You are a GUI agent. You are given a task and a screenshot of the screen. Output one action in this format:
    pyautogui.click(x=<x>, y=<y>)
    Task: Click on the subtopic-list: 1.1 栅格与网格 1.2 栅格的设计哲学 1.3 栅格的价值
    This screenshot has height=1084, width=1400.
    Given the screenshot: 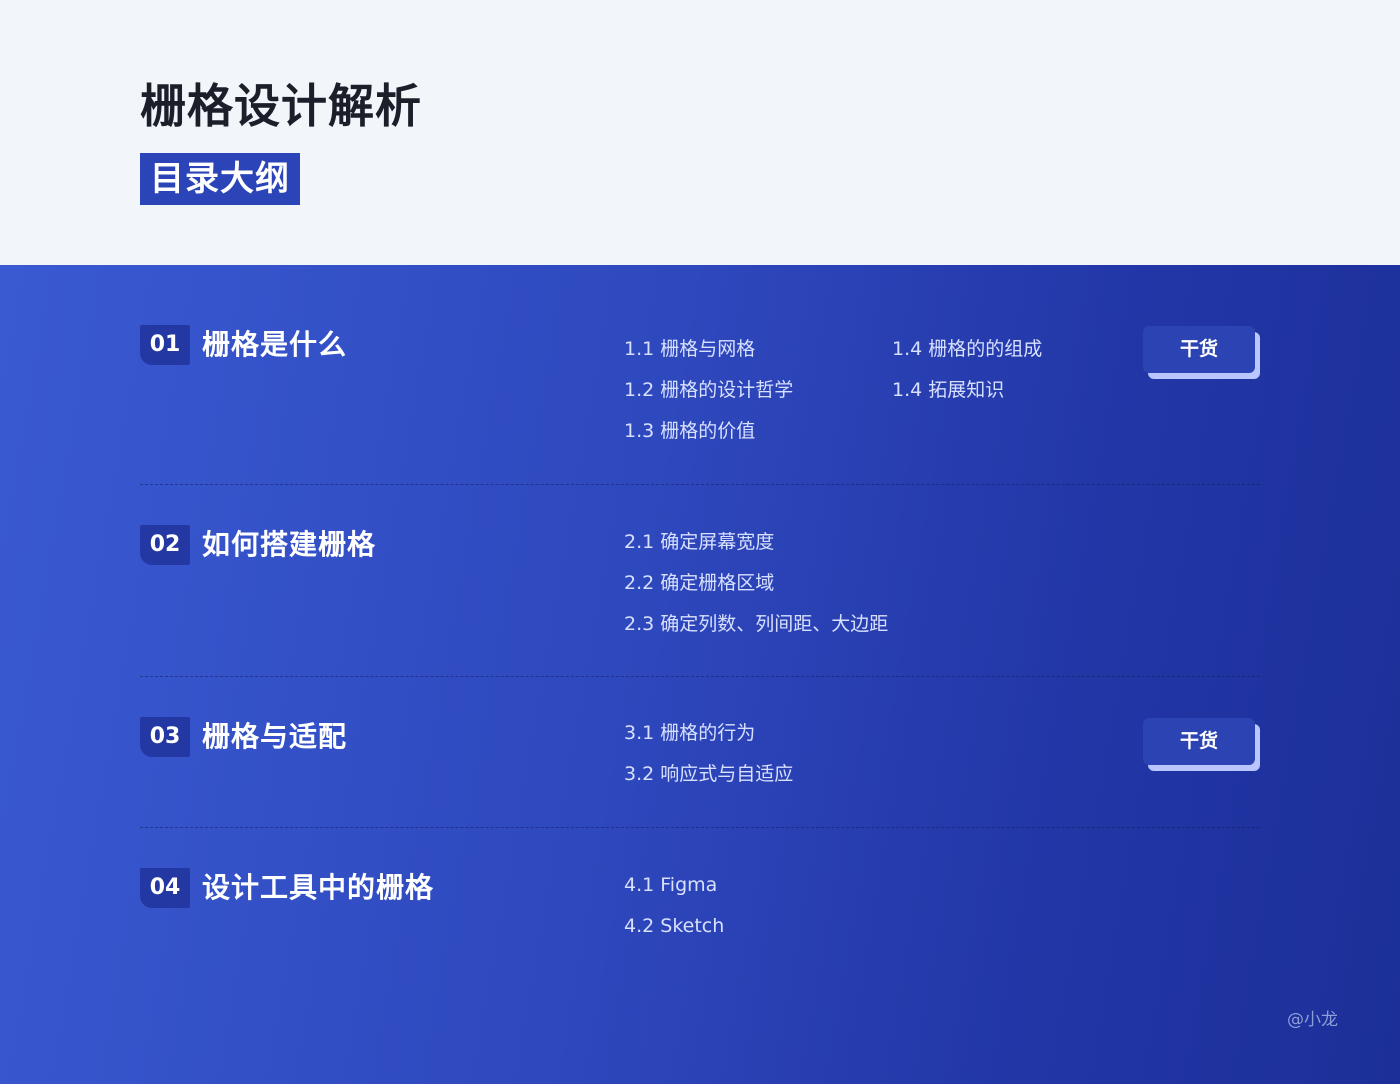 What is the action you would take?
    pyautogui.click(x=708, y=390)
    